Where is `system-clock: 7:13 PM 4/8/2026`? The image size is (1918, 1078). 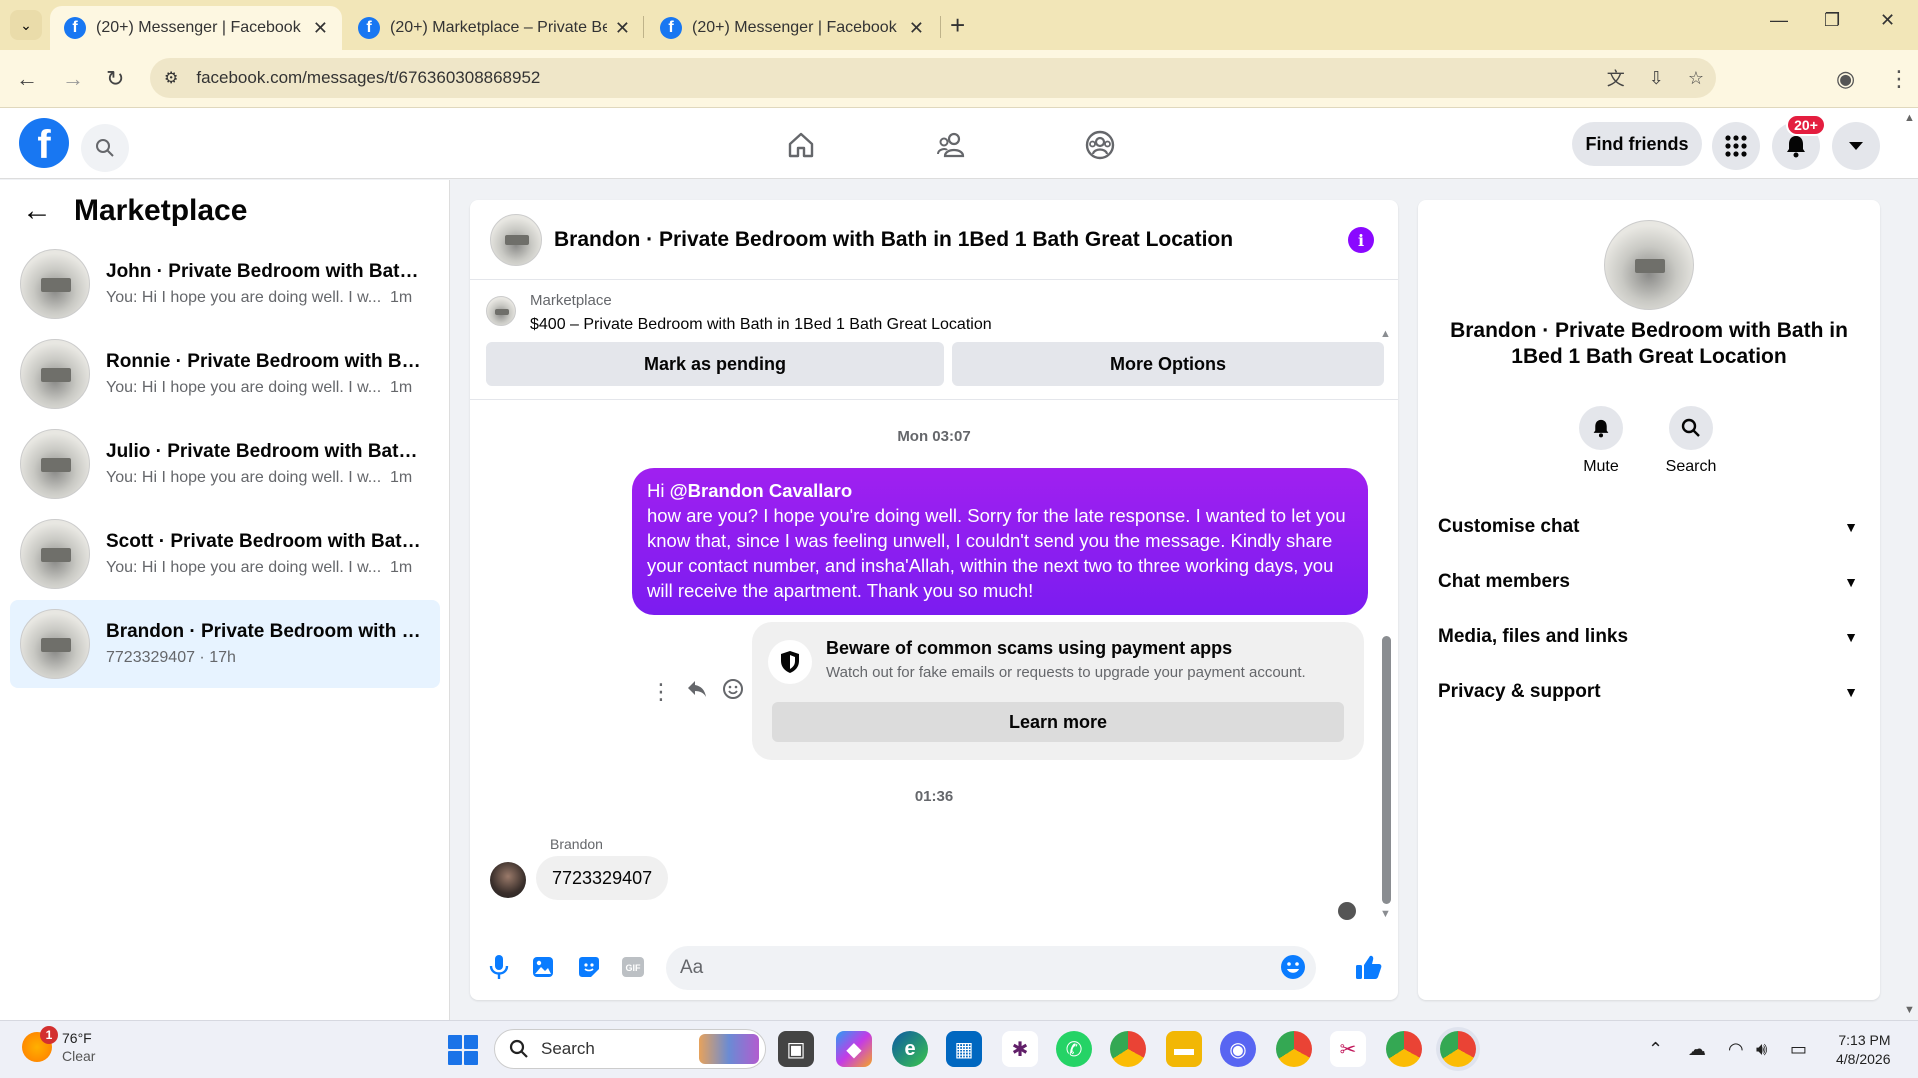 system-clock: 7:13 PM 4/8/2026 is located at coordinates (1863, 1050).